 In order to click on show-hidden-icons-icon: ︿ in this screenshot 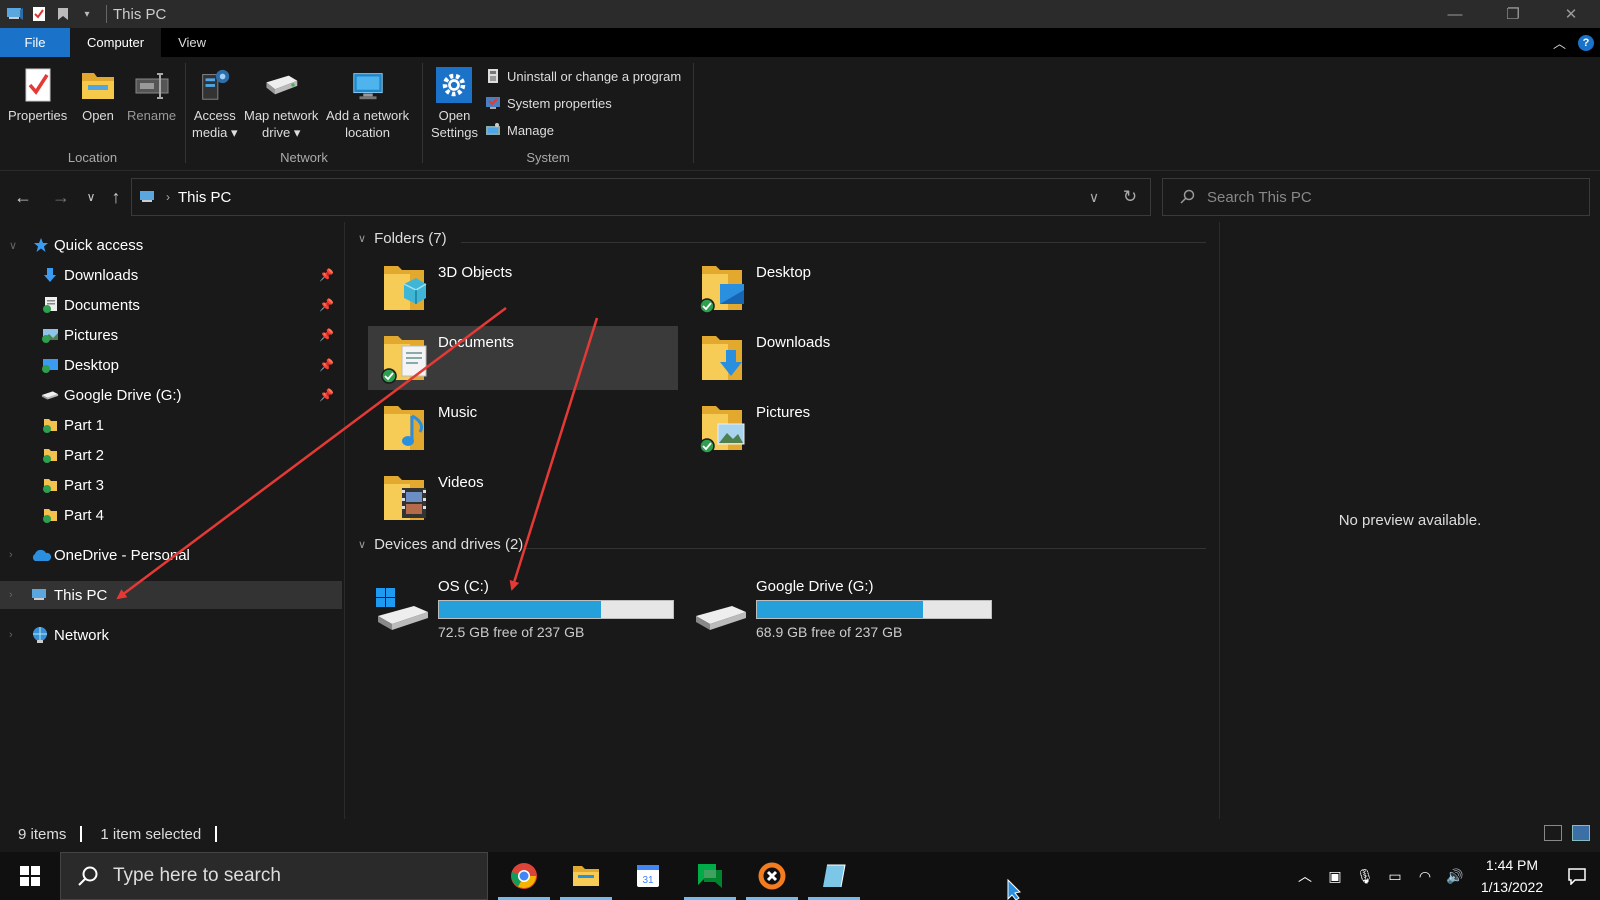, I will do `click(1305, 876)`.